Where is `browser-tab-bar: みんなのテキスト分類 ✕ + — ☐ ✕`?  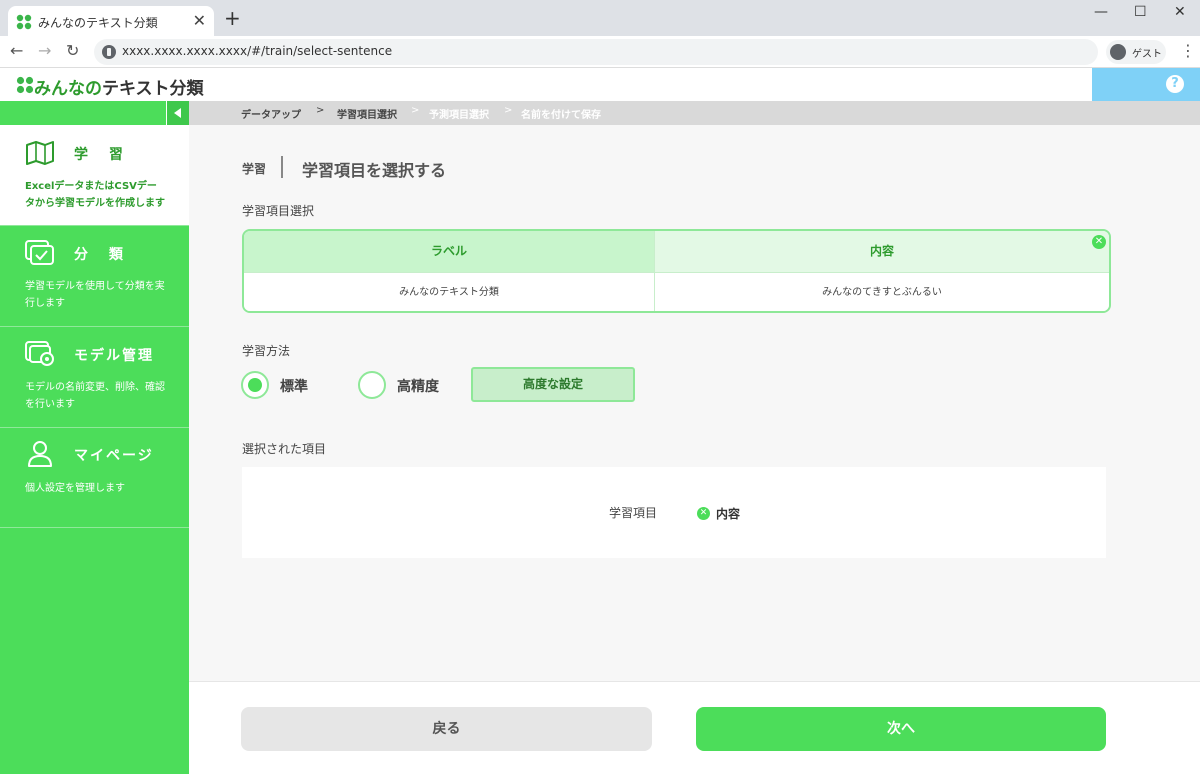 browser-tab-bar: みんなのテキスト分類 ✕ + — ☐ ✕ is located at coordinates (600, 18).